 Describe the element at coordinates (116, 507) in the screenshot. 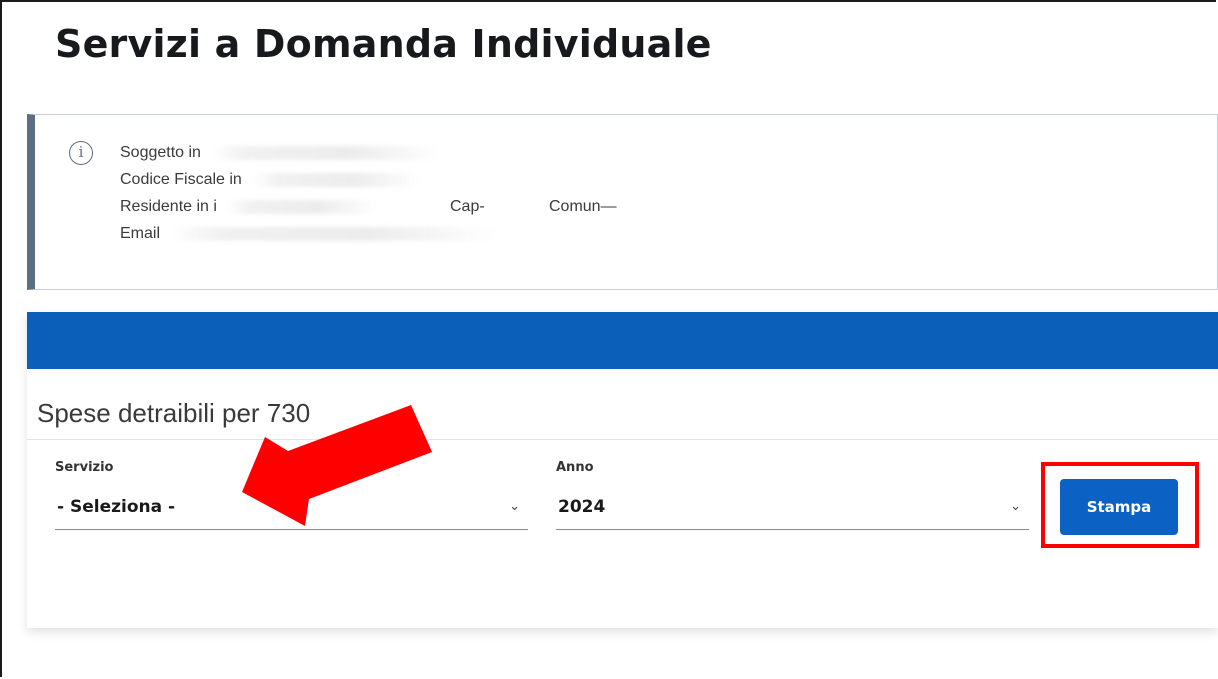

I see `servizio-selected-value: - Seleziona -` at that location.